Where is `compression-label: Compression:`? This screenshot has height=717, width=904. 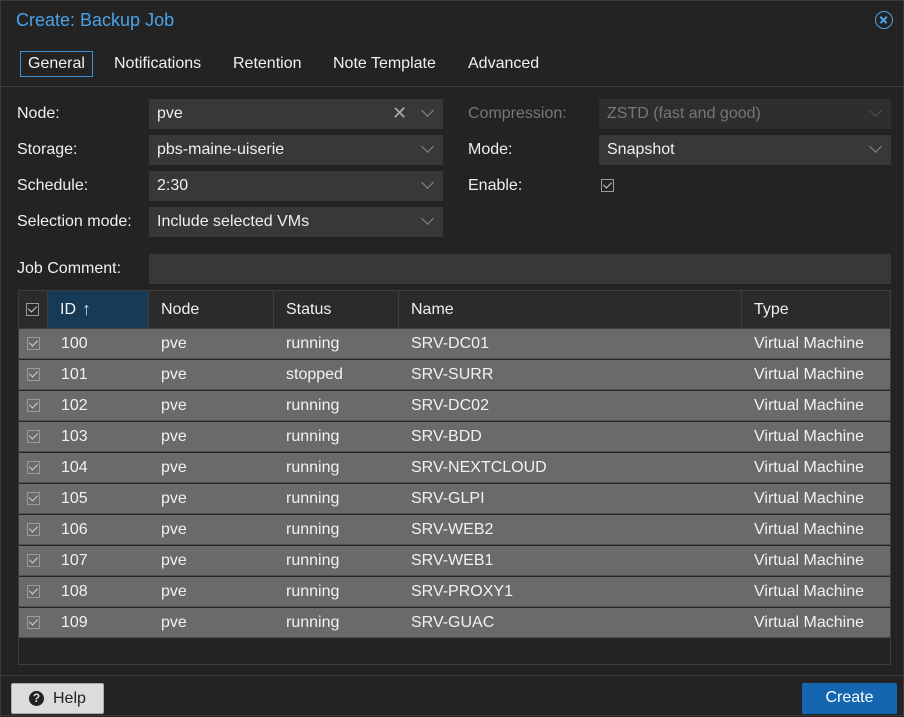 compression-label: Compression: is located at coordinates (517, 113).